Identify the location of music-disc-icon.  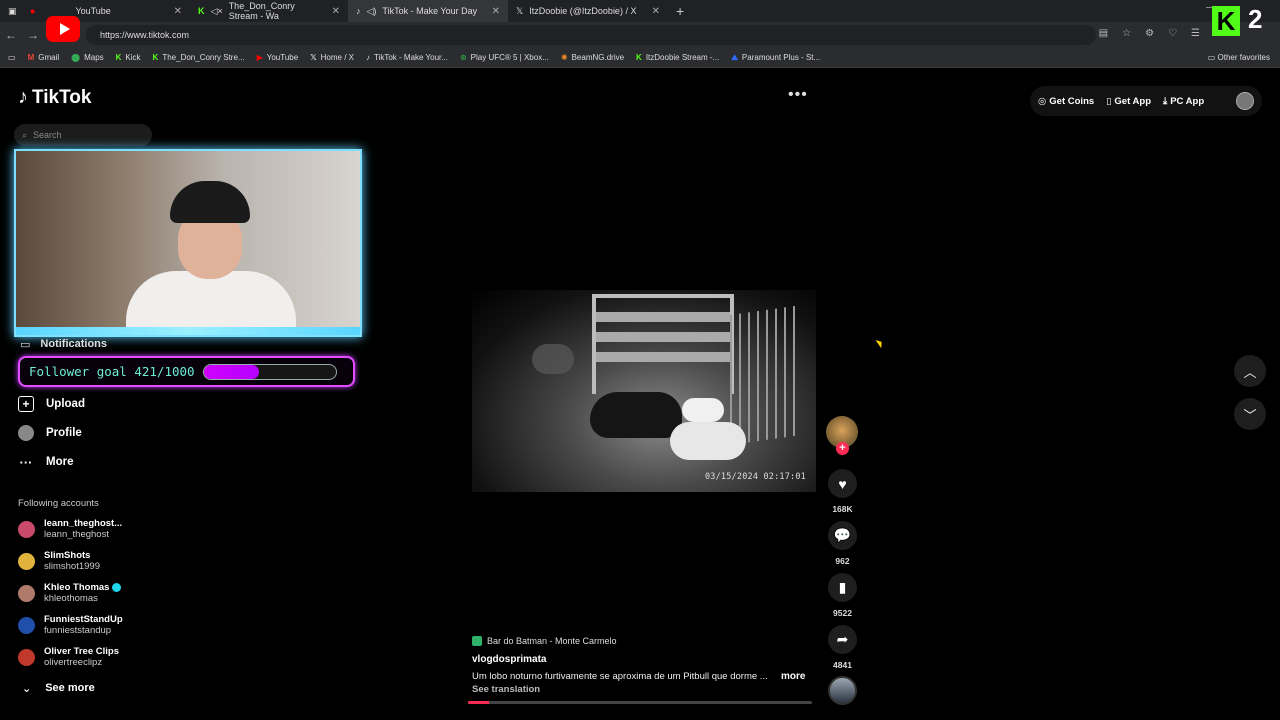
(842, 690).